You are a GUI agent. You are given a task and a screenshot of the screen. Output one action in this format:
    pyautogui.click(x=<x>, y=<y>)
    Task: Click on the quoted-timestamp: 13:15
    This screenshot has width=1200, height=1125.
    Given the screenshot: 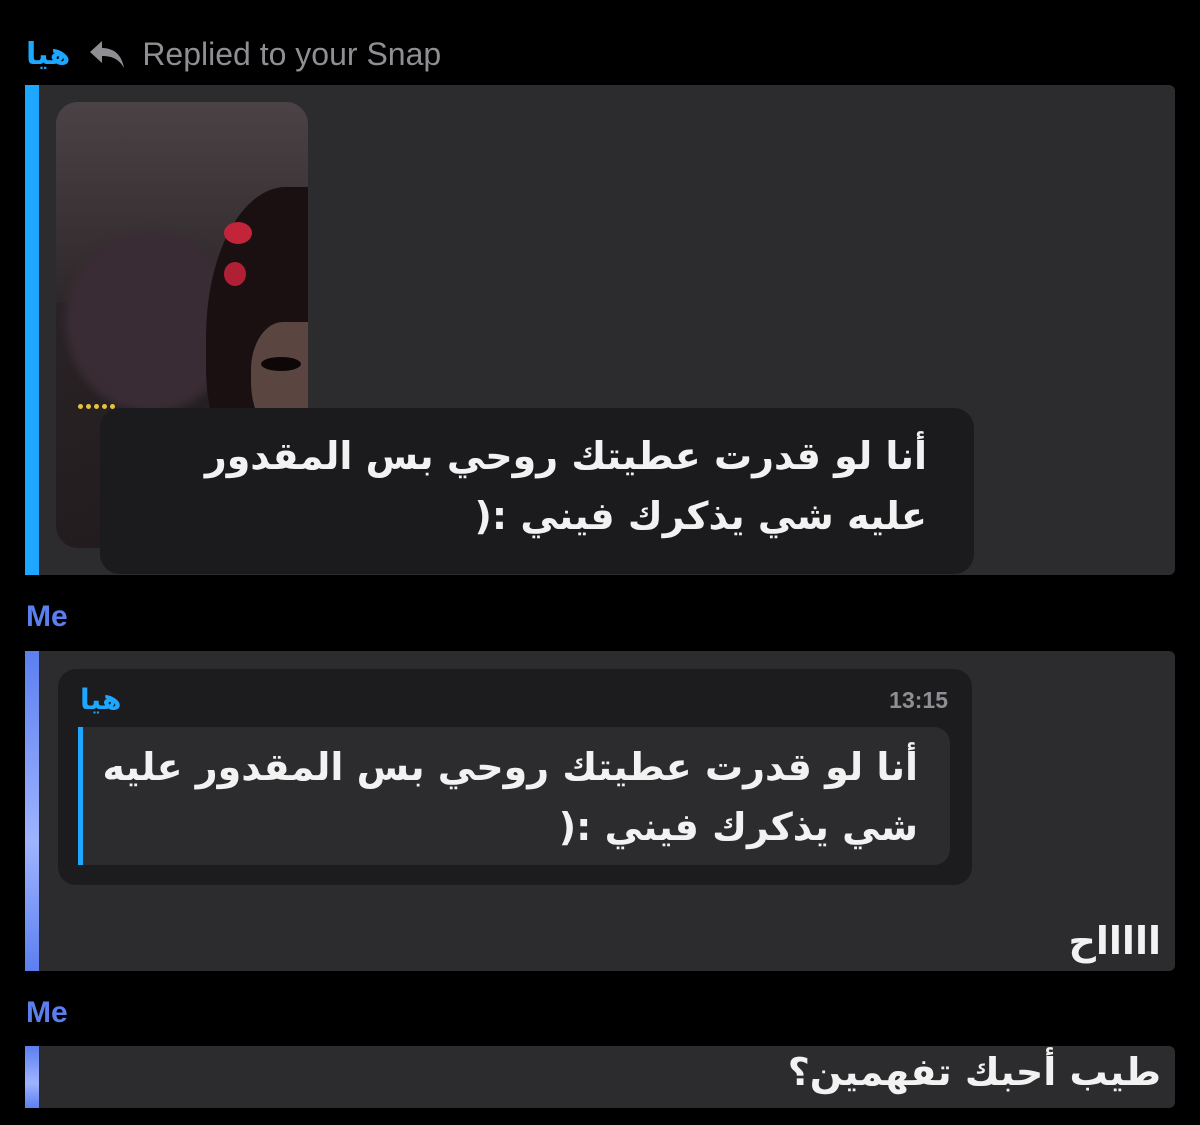 What is the action you would take?
    pyautogui.click(x=918, y=700)
    